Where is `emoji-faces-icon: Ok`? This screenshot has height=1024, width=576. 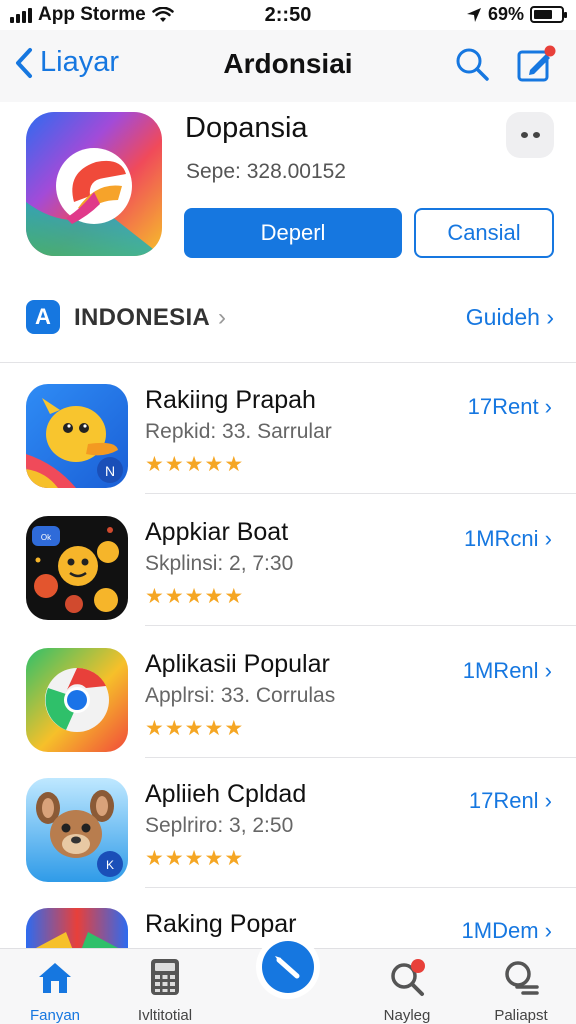
emoji-faces-icon: Ok is located at coordinates (77, 568).